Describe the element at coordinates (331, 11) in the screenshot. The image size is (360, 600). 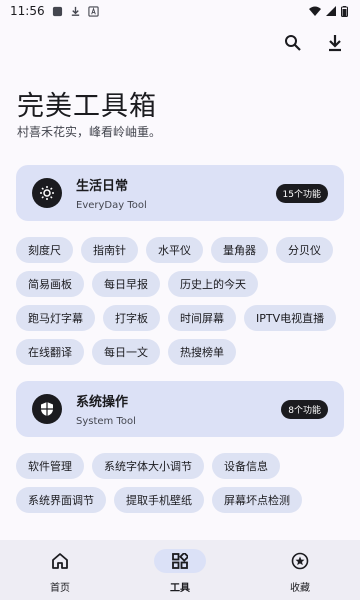
I see `signal-icon` at that location.